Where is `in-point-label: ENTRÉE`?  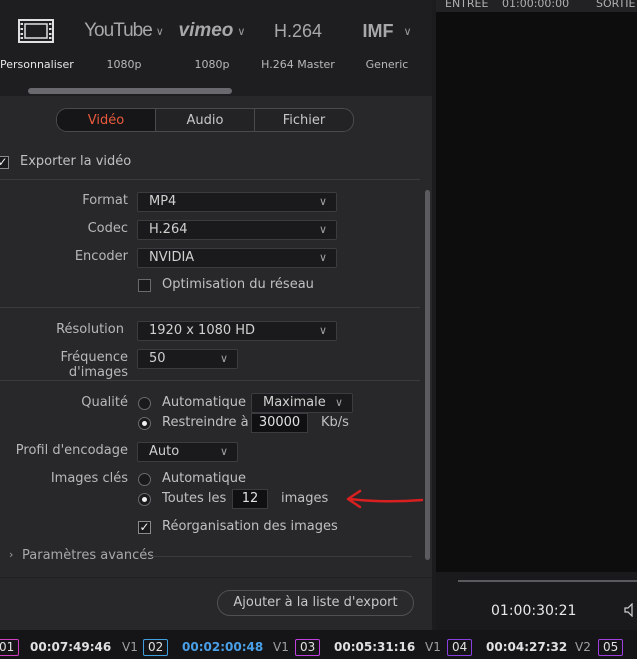 in-point-label: ENTRÉE is located at coordinates (467, 5).